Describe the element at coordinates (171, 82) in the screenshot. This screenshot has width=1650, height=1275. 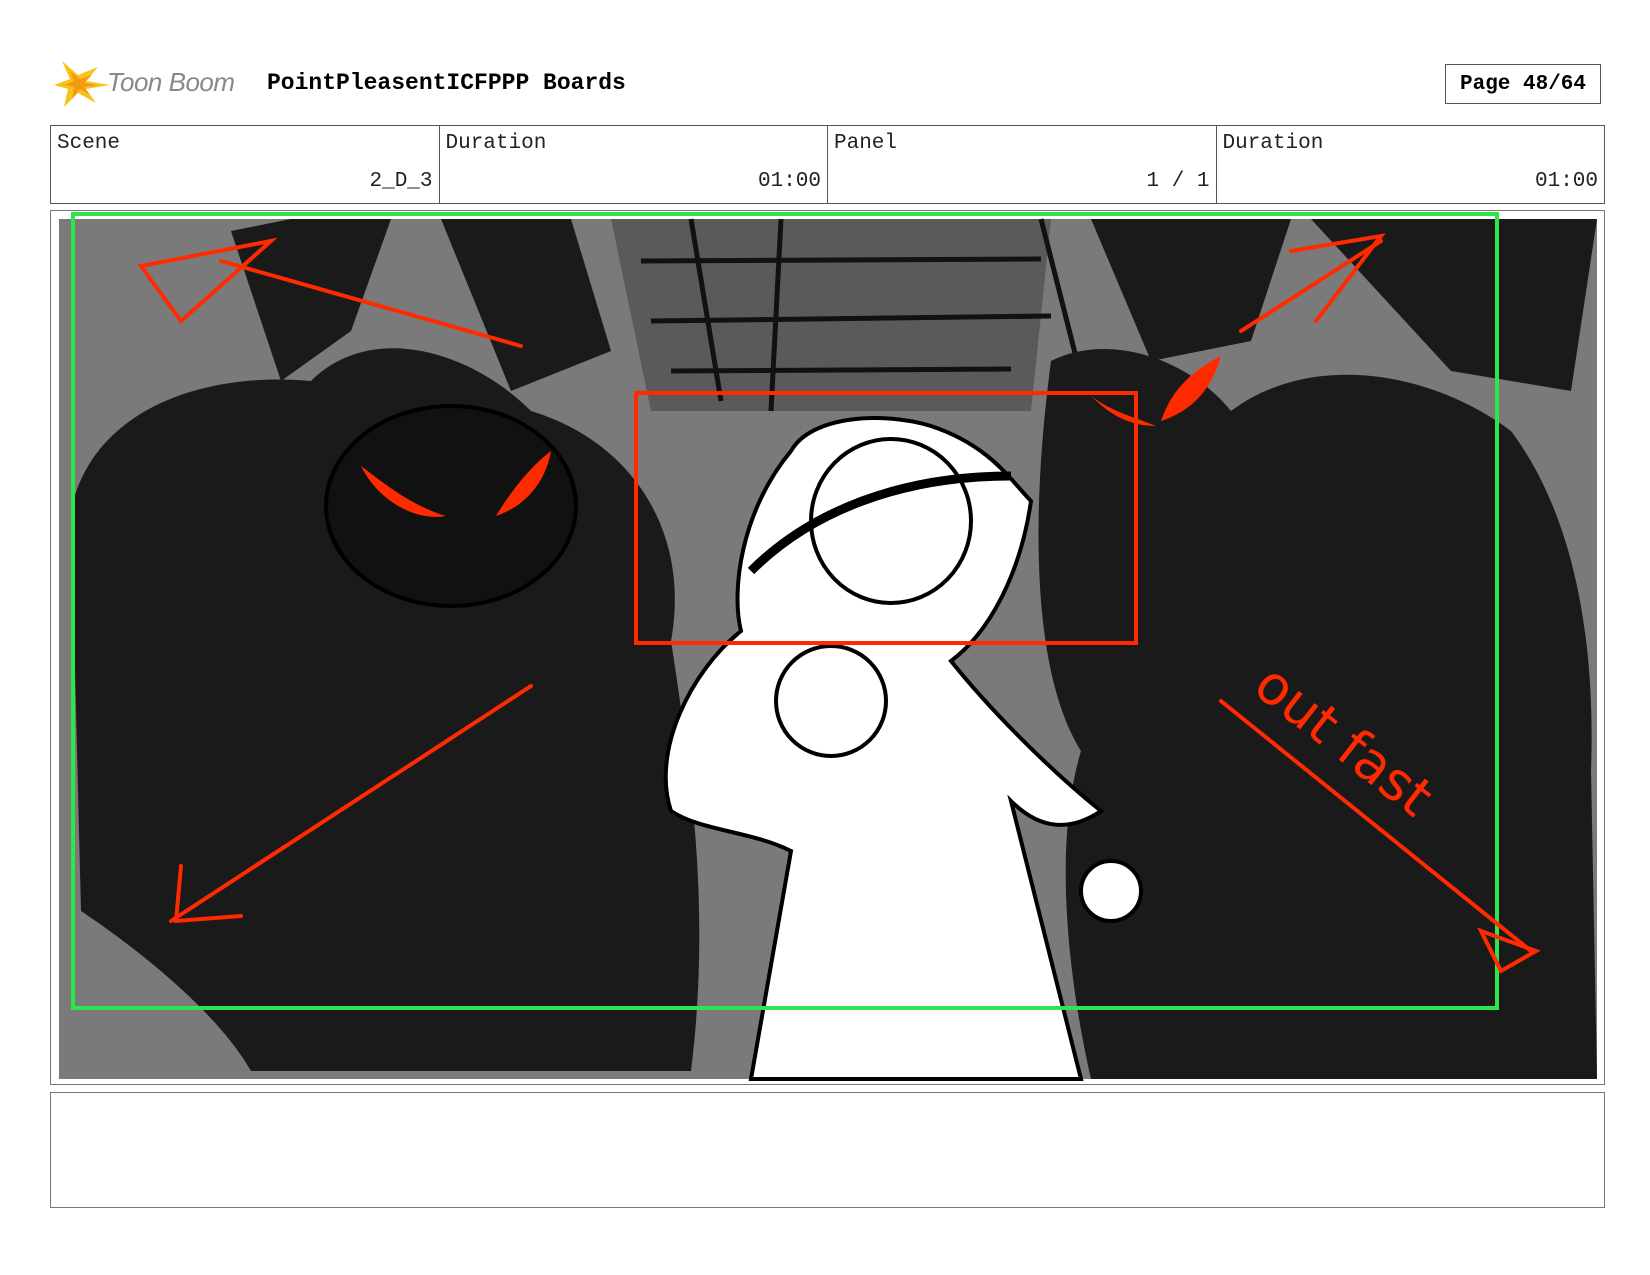
I see `logo-text: Toon Boom` at that location.